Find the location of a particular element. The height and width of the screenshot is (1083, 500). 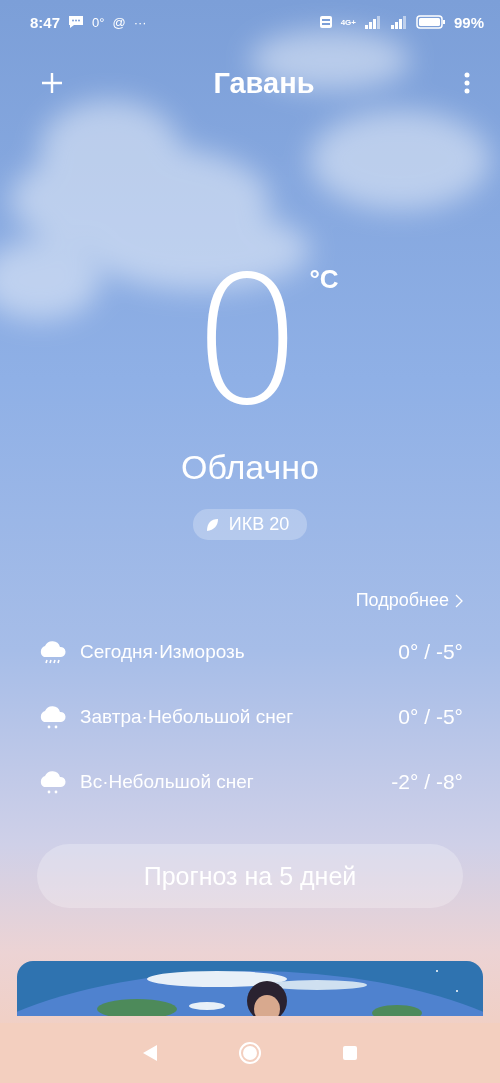

city-title: Гавань is located at coordinates (264, 83).